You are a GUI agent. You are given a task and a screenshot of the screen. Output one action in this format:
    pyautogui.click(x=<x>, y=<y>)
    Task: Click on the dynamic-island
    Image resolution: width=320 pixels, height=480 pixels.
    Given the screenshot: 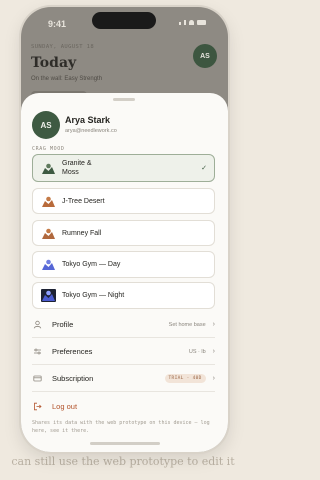 What is the action you would take?
    pyautogui.click(x=124, y=20)
    